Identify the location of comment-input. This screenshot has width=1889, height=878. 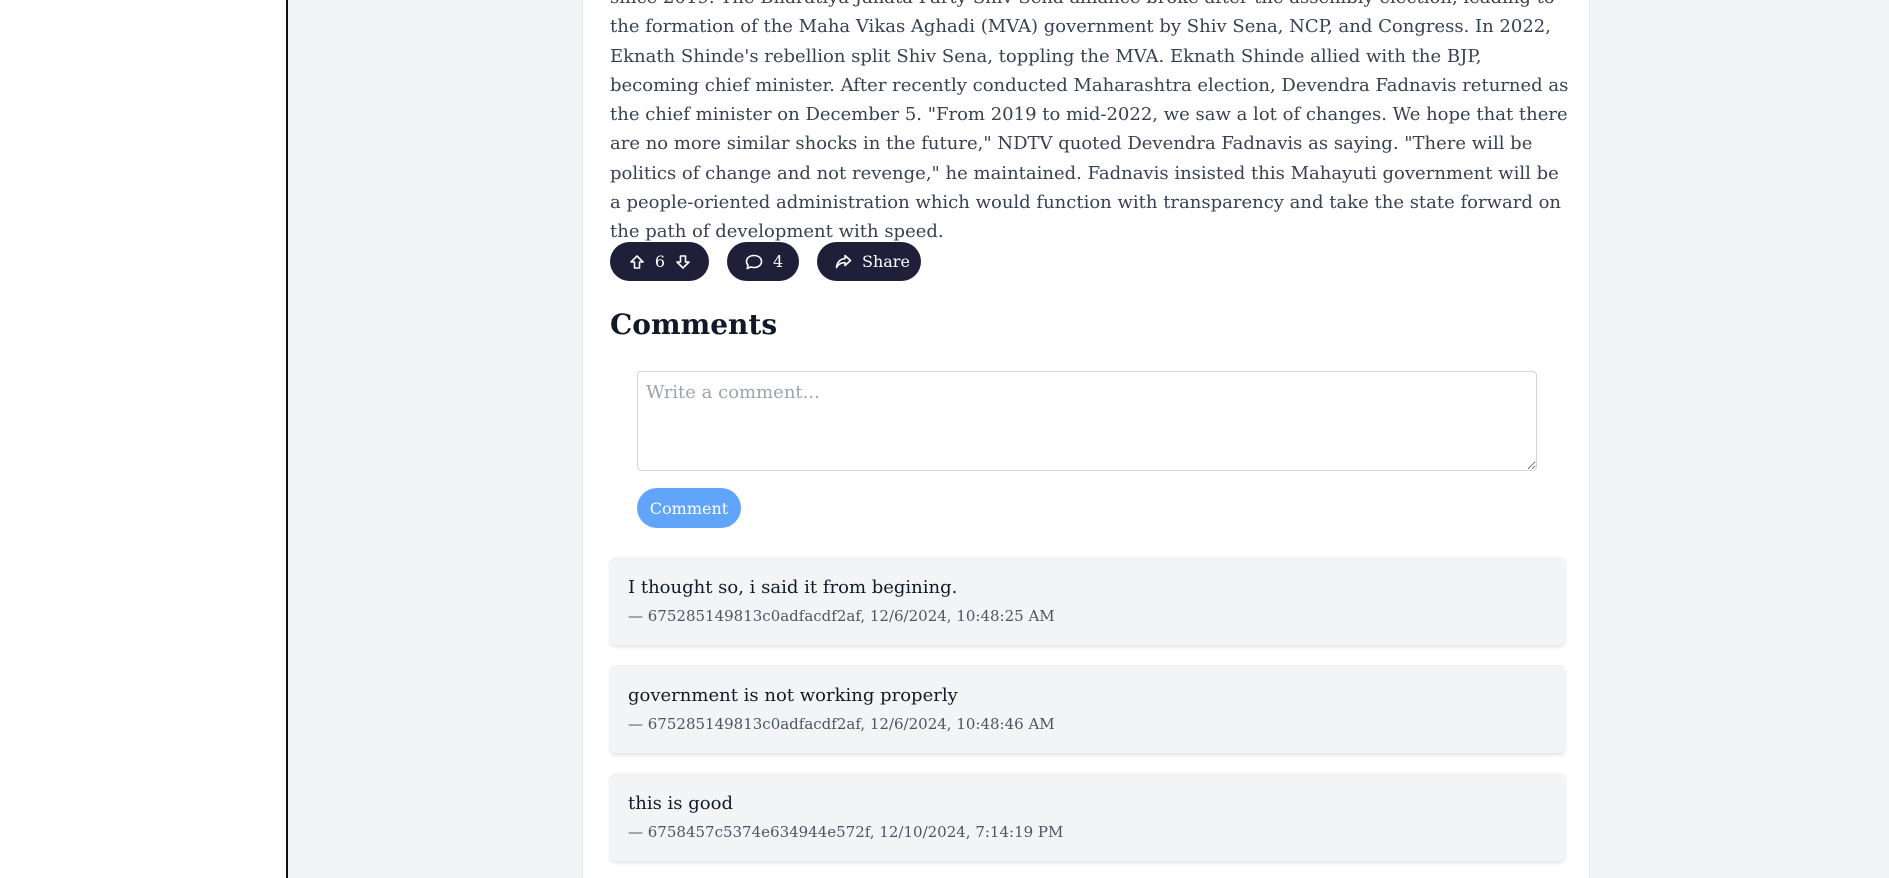
(1087, 421).